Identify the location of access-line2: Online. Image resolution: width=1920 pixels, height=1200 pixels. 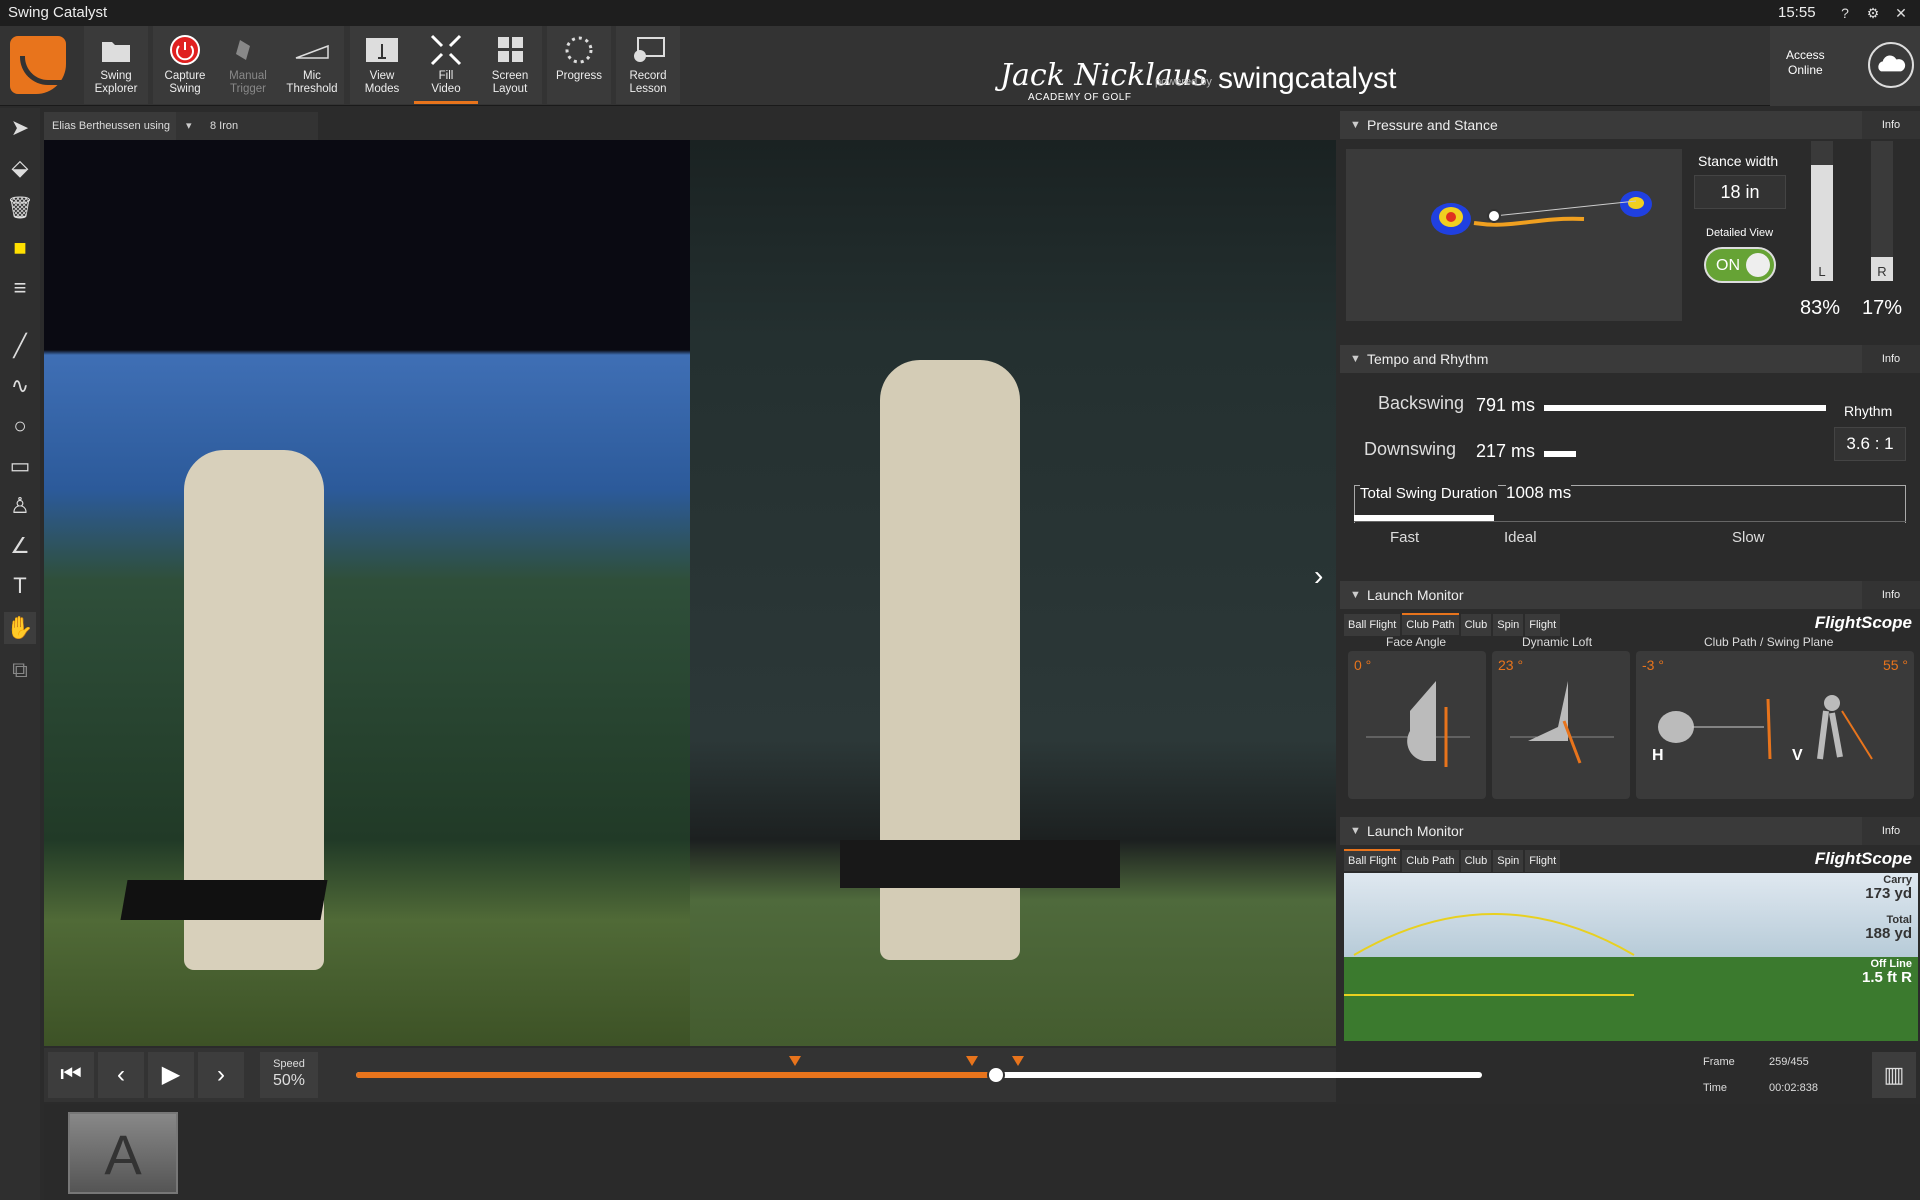
(1805, 70).